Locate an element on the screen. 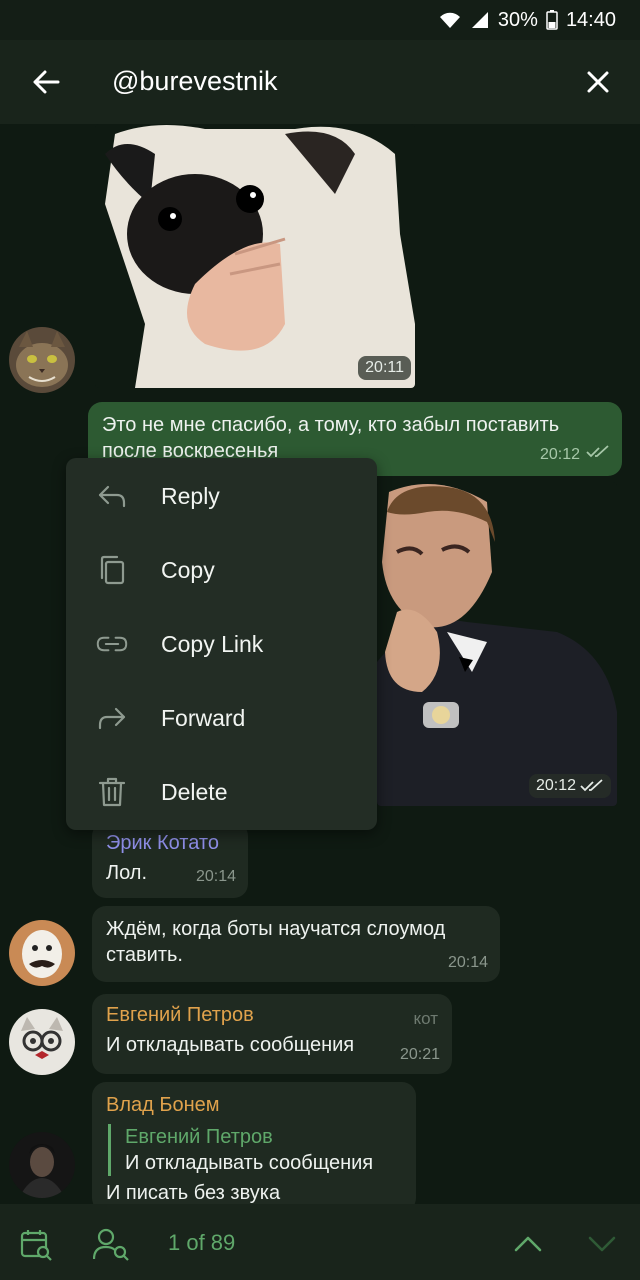 The image size is (640, 1280). message-time: 20:21 is located at coordinates (419, 1054).